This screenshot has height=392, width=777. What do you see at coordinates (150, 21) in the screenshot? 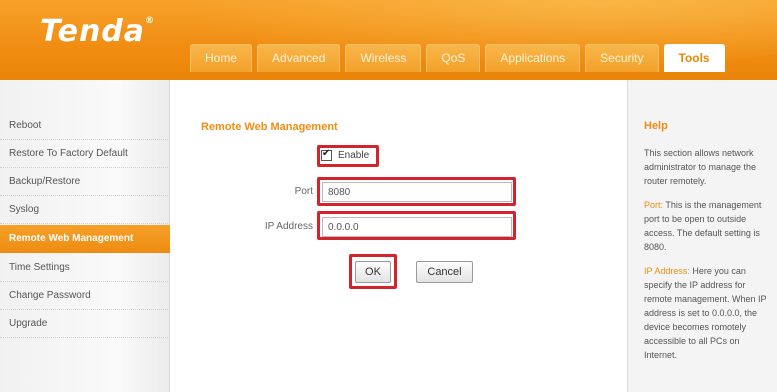
I see `registered-mark: ®` at bounding box center [150, 21].